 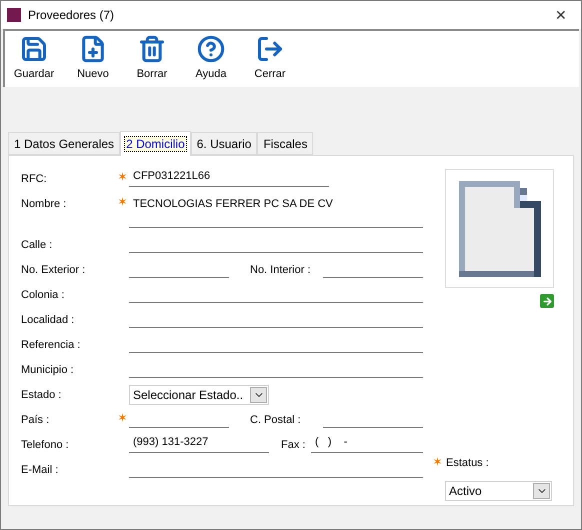 I want to click on field-label: RFC:, so click(x=34, y=179).